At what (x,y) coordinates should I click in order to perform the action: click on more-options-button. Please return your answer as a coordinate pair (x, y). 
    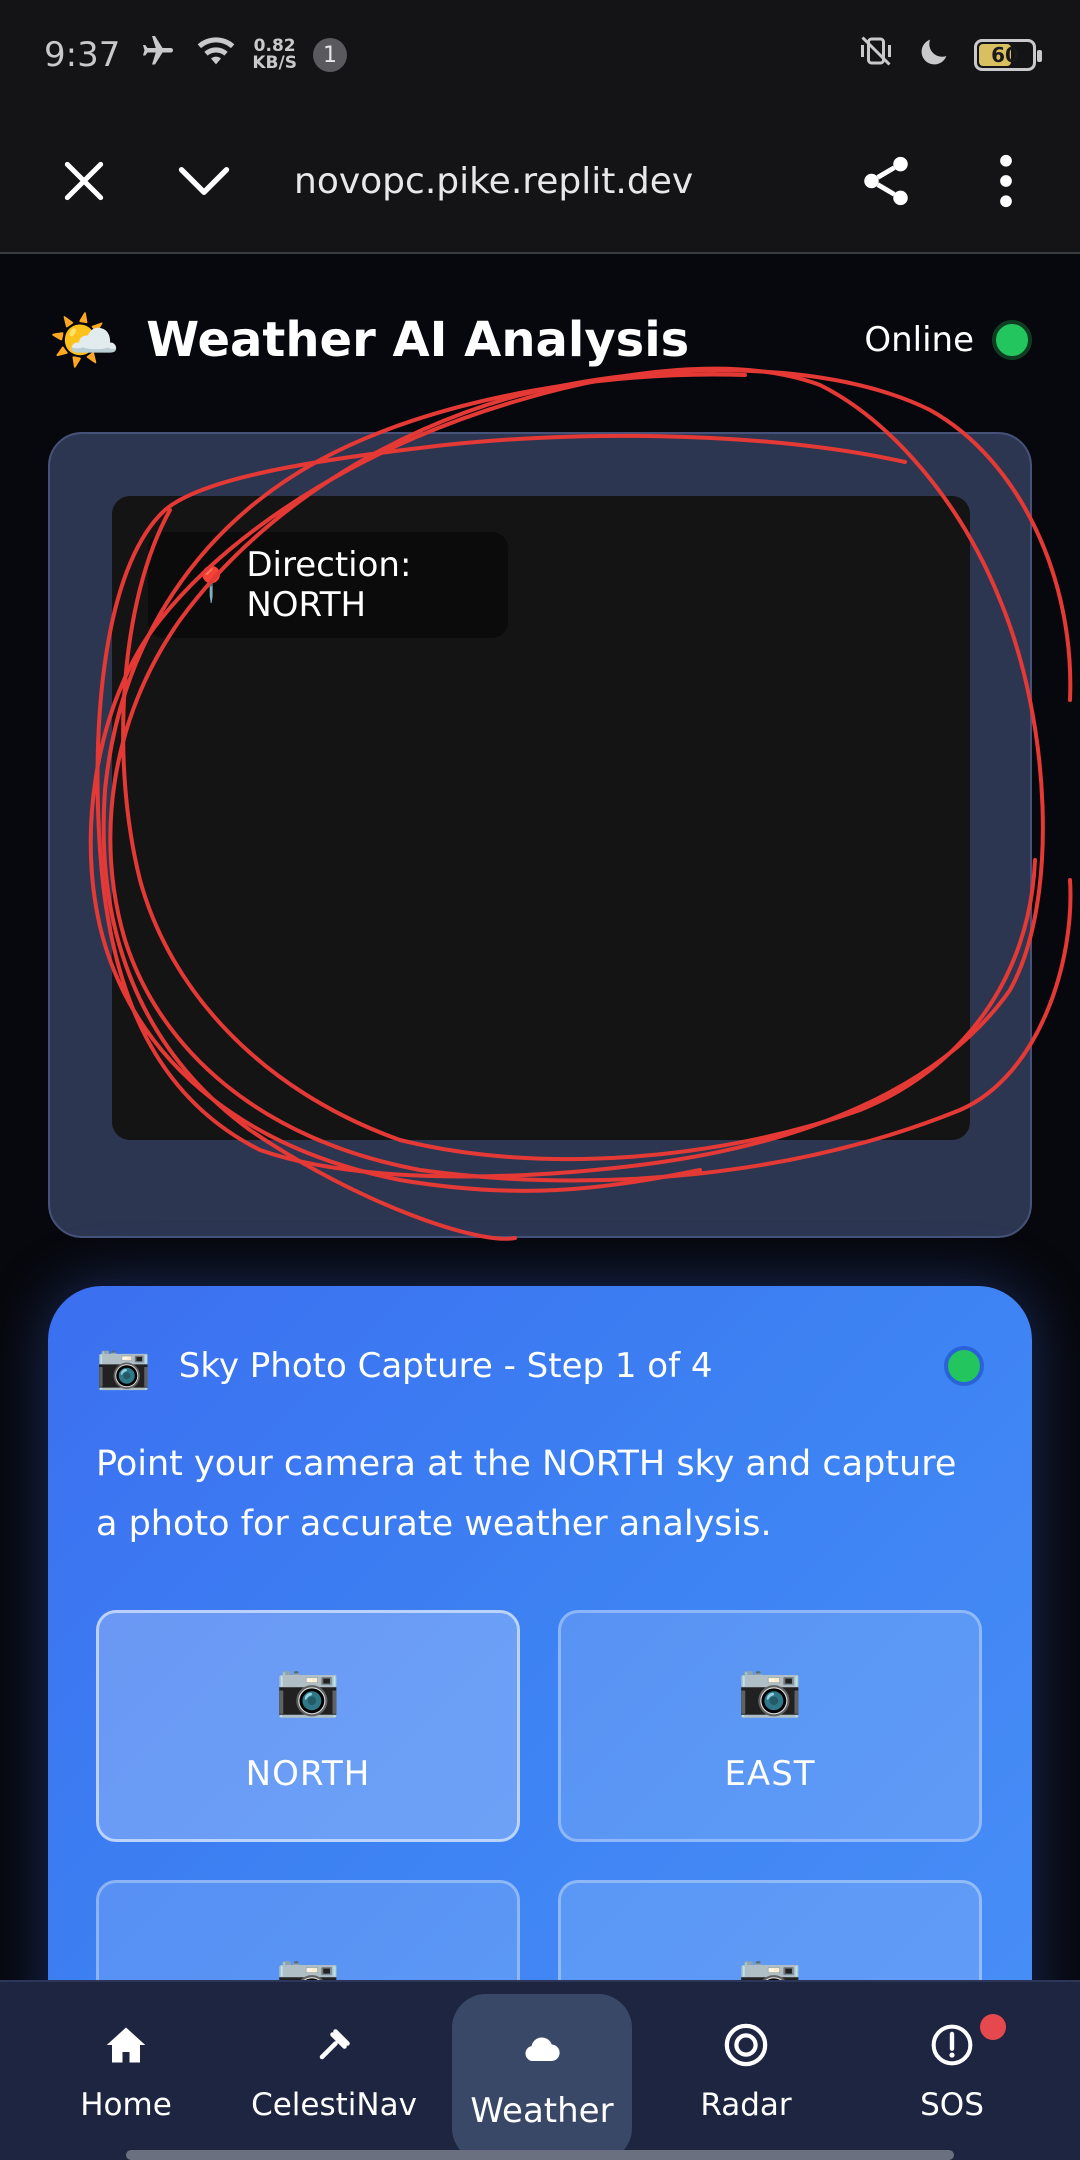
    Looking at the image, I should click on (1006, 181).